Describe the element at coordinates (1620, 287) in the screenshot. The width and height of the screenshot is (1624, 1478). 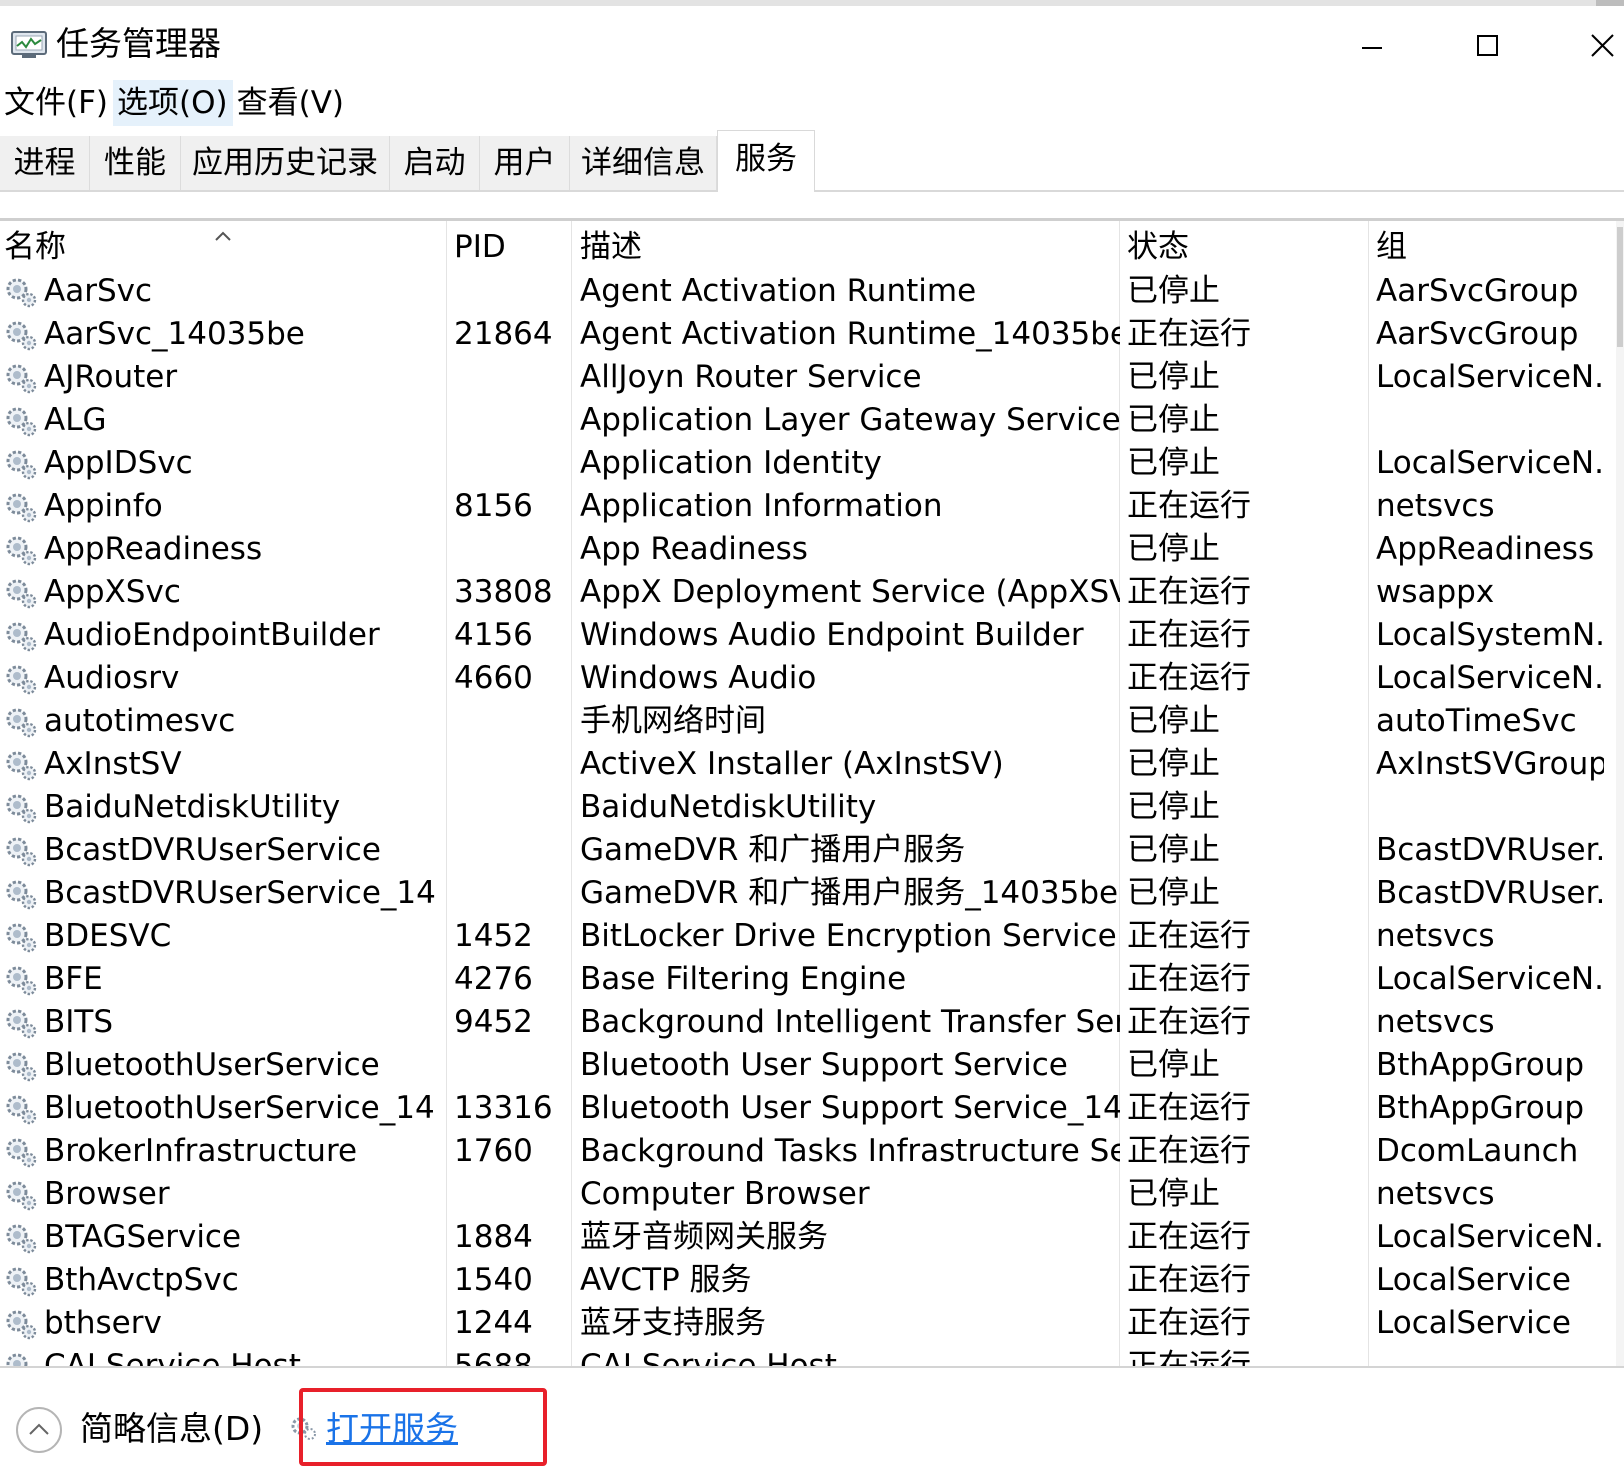
I see `scrollbar-thumb` at that location.